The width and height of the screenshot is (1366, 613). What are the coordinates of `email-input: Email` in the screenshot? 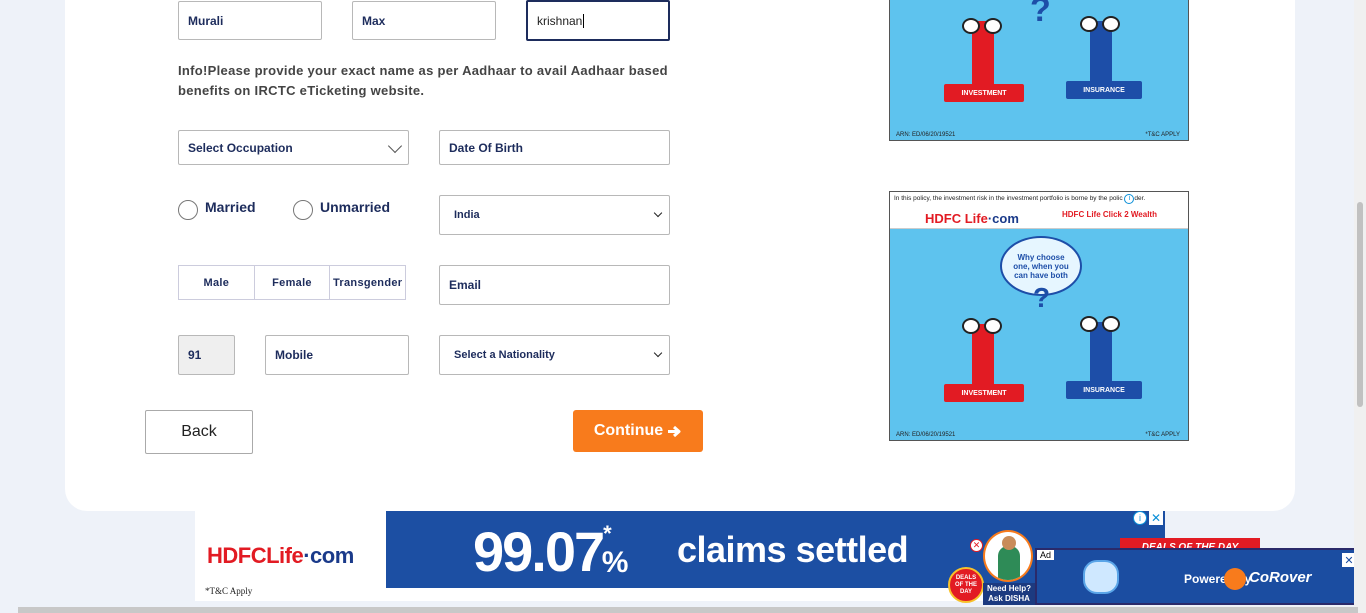 It's located at (554, 285).